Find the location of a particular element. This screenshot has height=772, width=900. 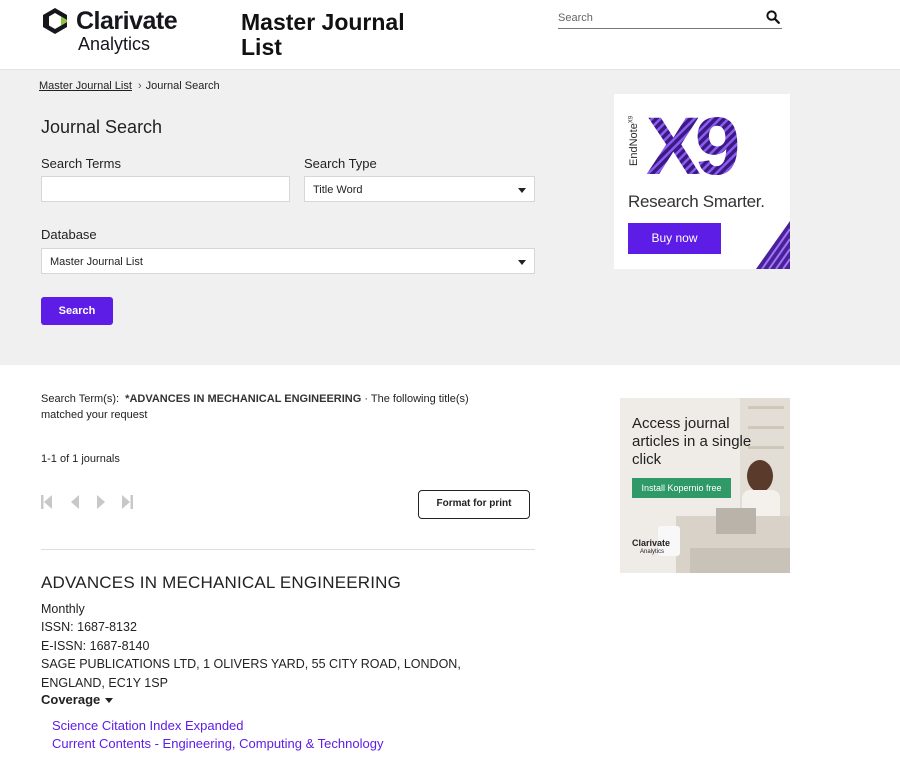

kopernio-ad-clarivate-logo: Clarivate Analytics is located at coordinates (651, 548).